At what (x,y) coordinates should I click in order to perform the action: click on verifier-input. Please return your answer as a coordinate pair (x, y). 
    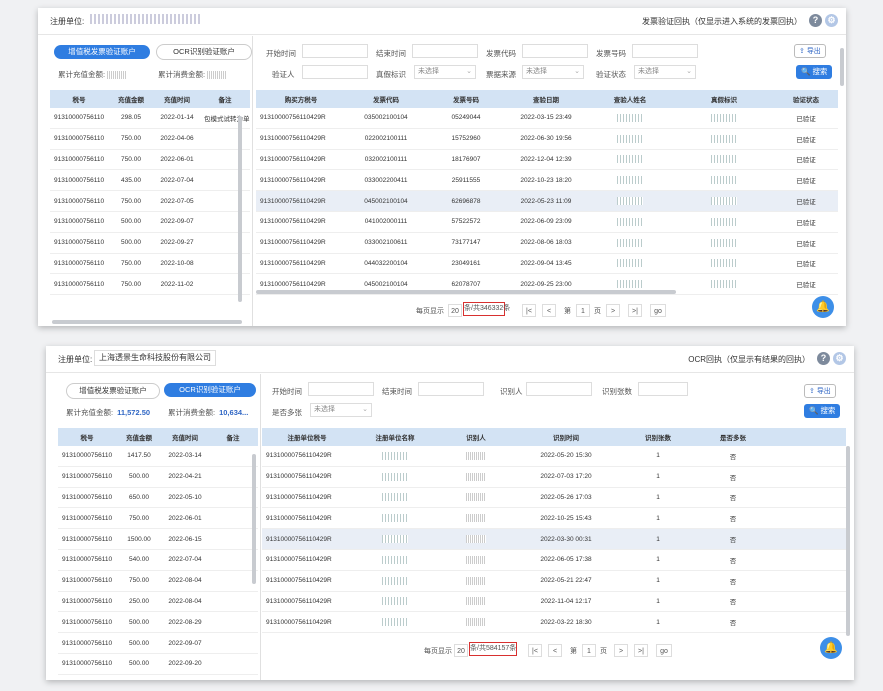
    Looking at the image, I should click on (335, 72).